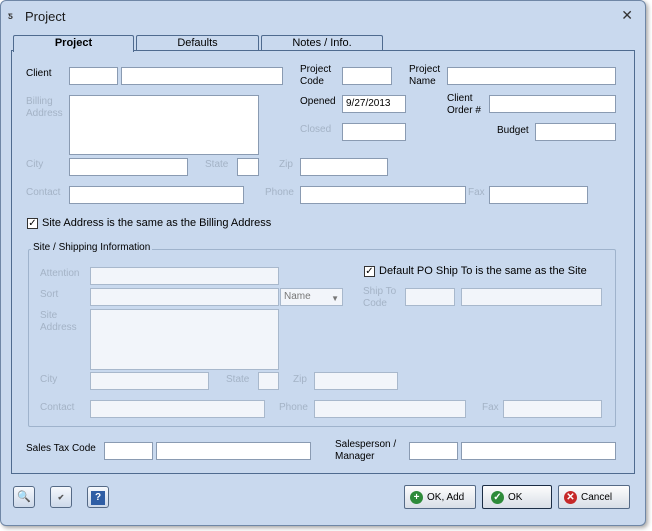  Describe the element at coordinates (184, 297) in the screenshot. I see `sort-input` at that location.